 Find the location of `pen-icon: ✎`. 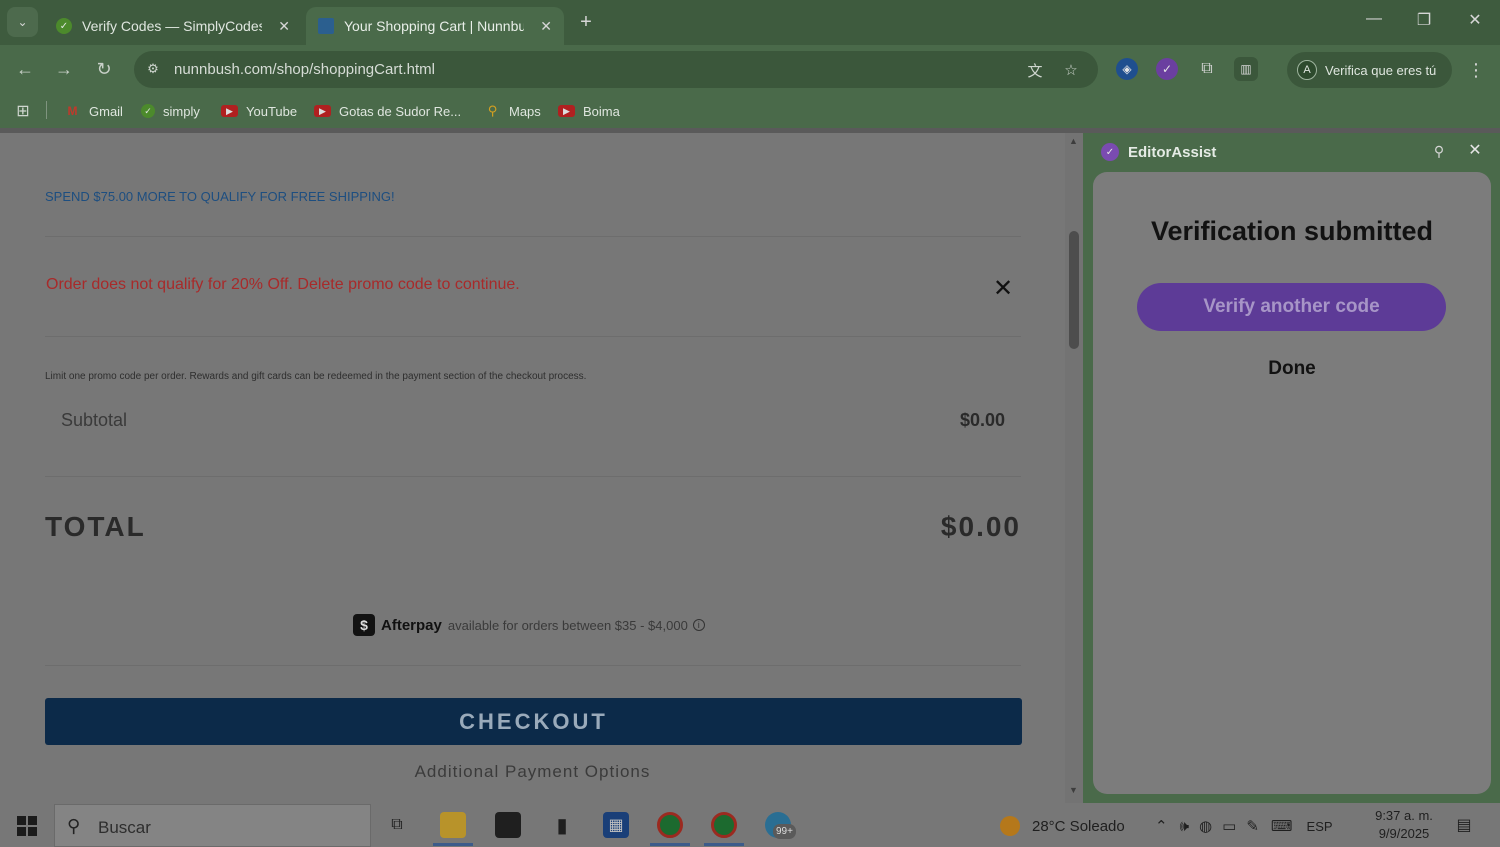

pen-icon: ✎ is located at coordinates (1252, 826).